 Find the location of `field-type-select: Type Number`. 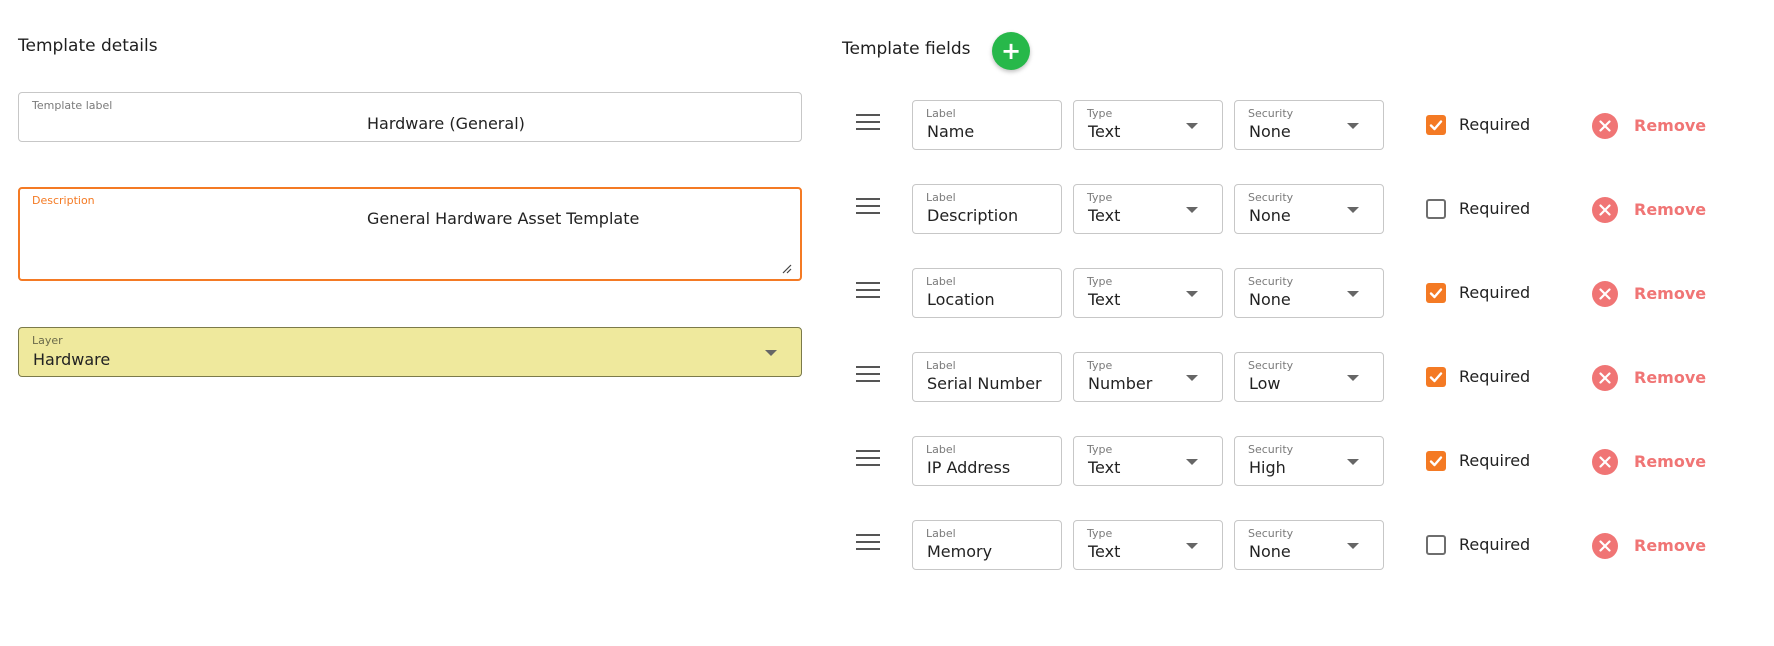

field-type-select: Type Number is located at coordinates (1148, 377).